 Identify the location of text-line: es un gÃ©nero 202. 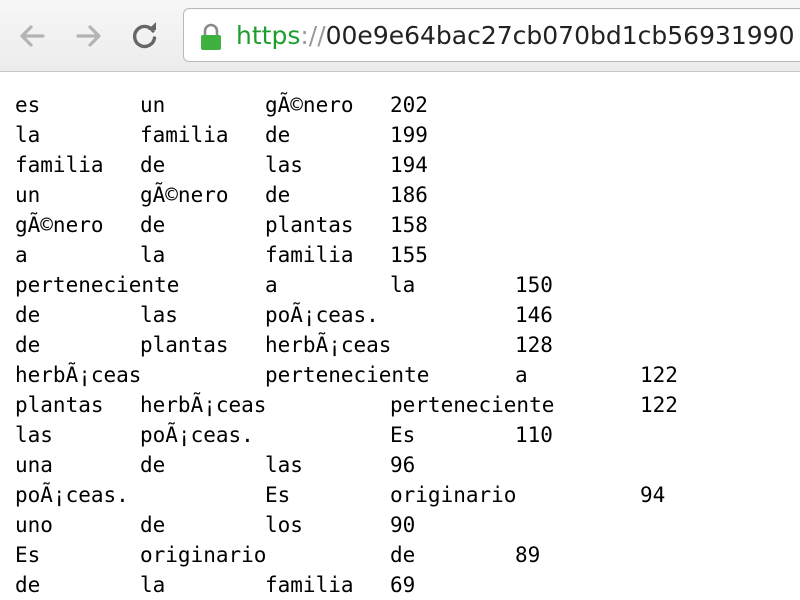
(390, 105).